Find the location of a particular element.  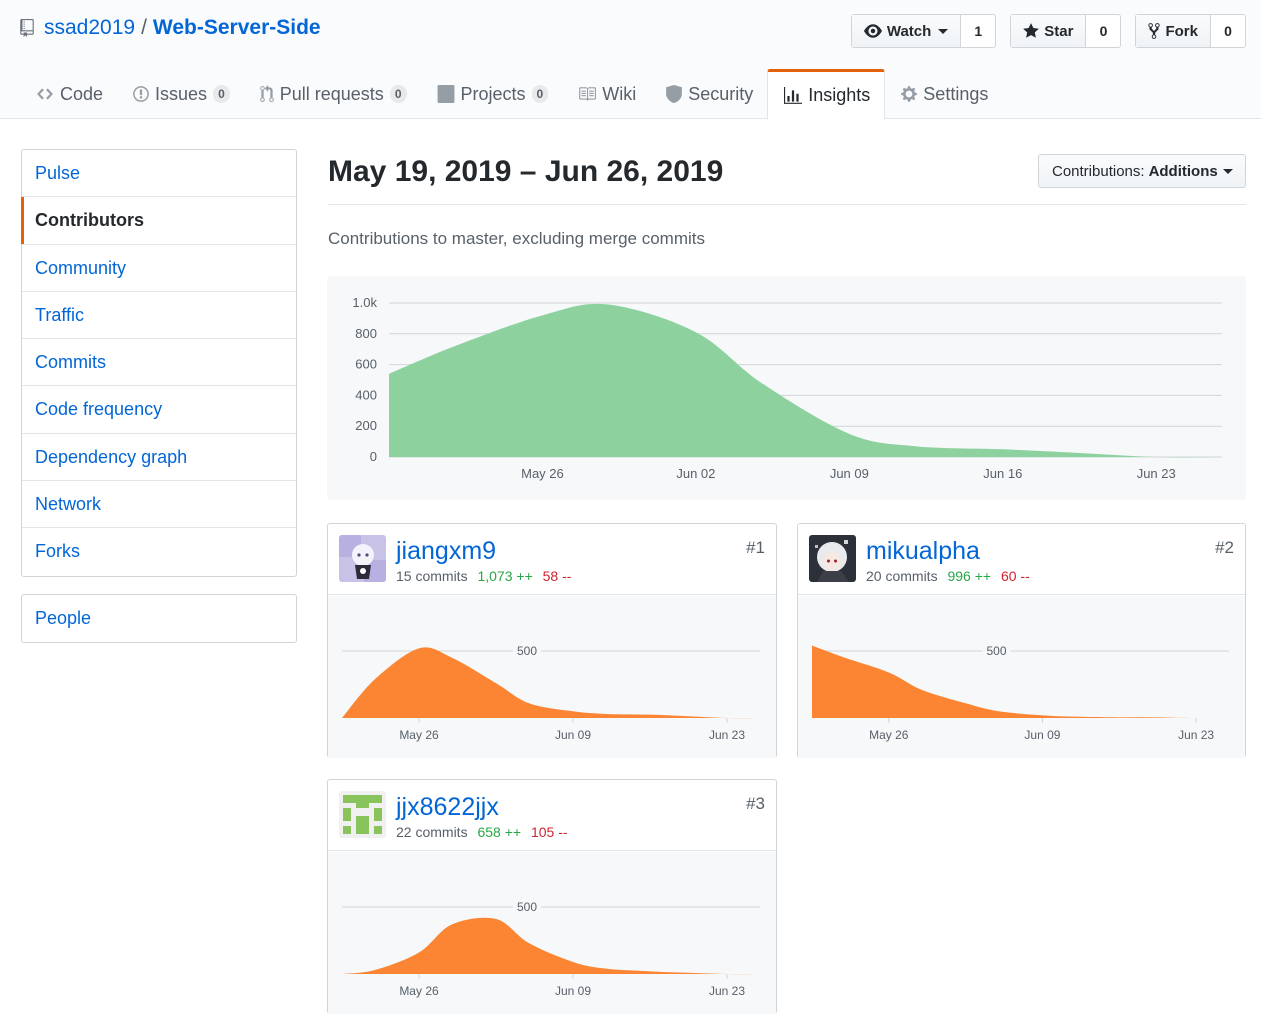

date-range-title: May 19, 2019 – Jun 26, 2019 is located at coordinates (526, 171).